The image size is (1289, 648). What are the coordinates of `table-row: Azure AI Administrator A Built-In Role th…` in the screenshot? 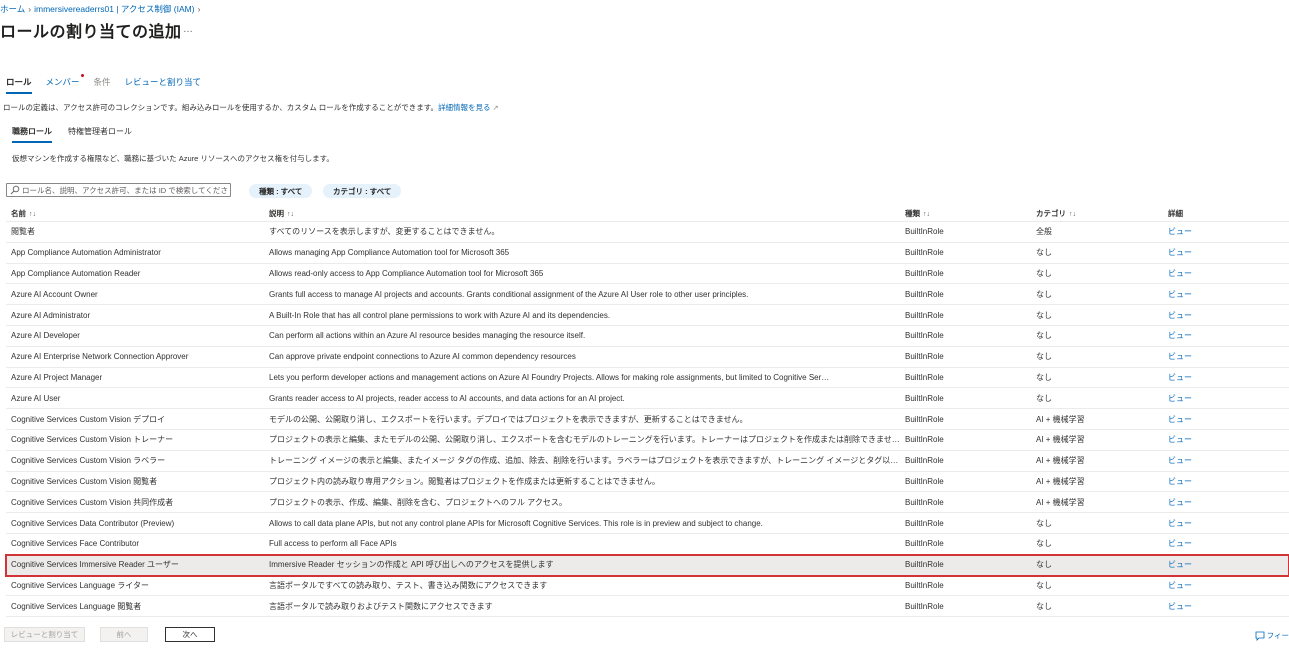 It's located at (647, 315).